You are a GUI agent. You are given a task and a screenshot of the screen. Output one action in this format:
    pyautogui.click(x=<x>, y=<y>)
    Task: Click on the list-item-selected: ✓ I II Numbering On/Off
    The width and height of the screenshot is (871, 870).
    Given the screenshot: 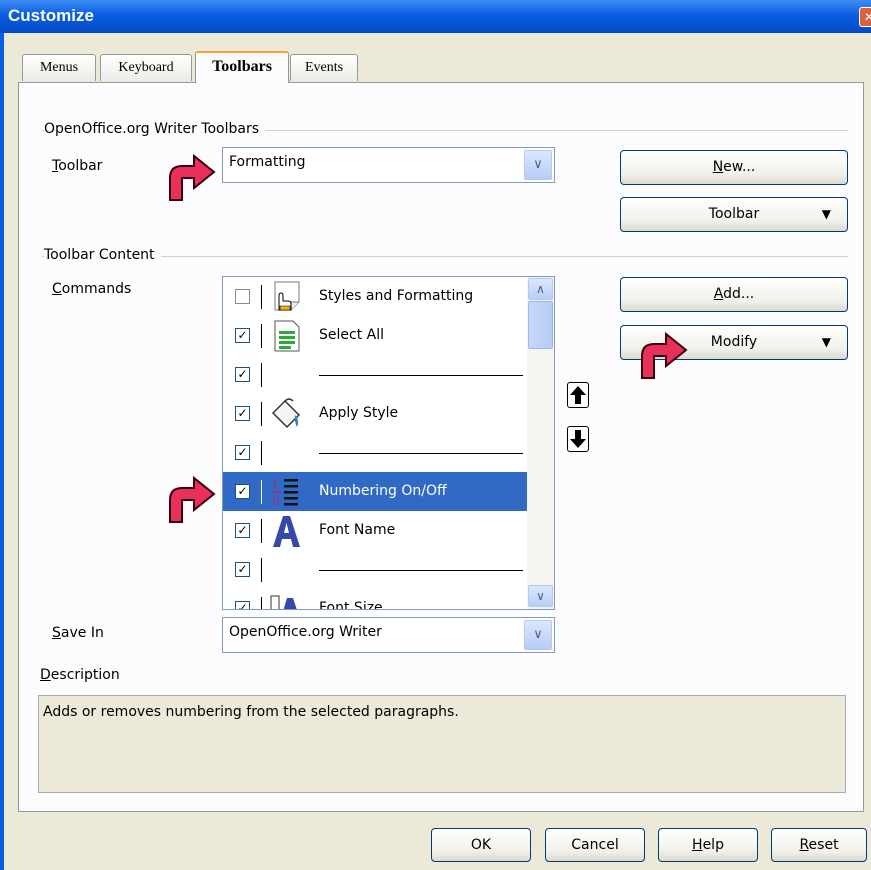 What is the action you would take?
    pyautogui.click(x=376, y=491)
    